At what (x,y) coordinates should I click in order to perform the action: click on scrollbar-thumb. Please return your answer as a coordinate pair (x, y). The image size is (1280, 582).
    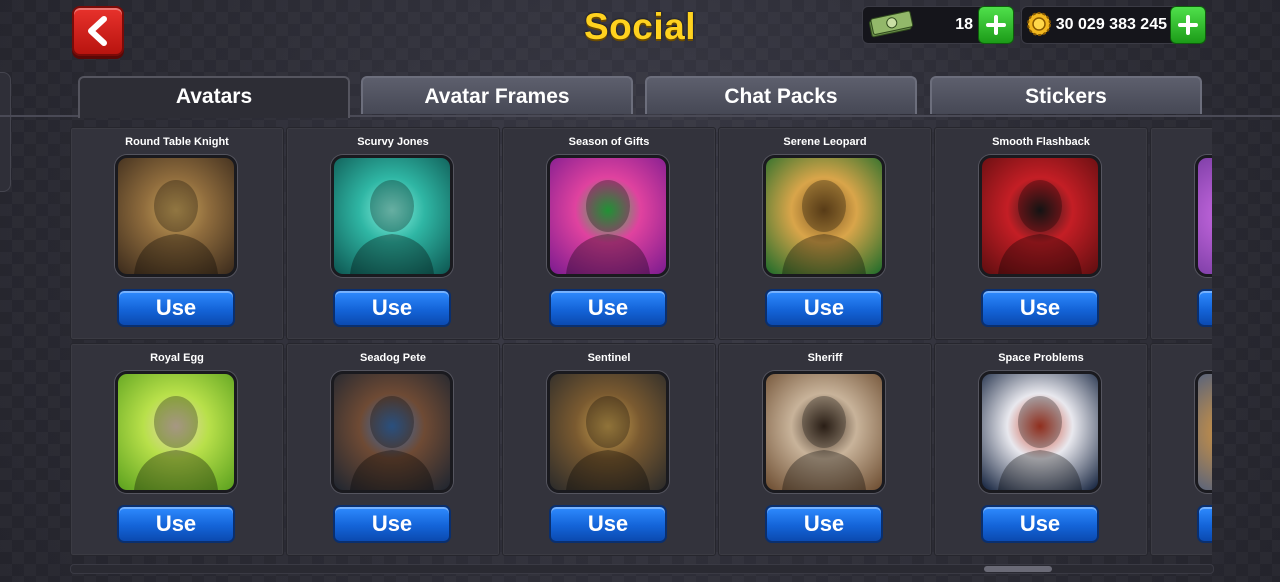
    Looking at the image, I should click on (1018, 569).